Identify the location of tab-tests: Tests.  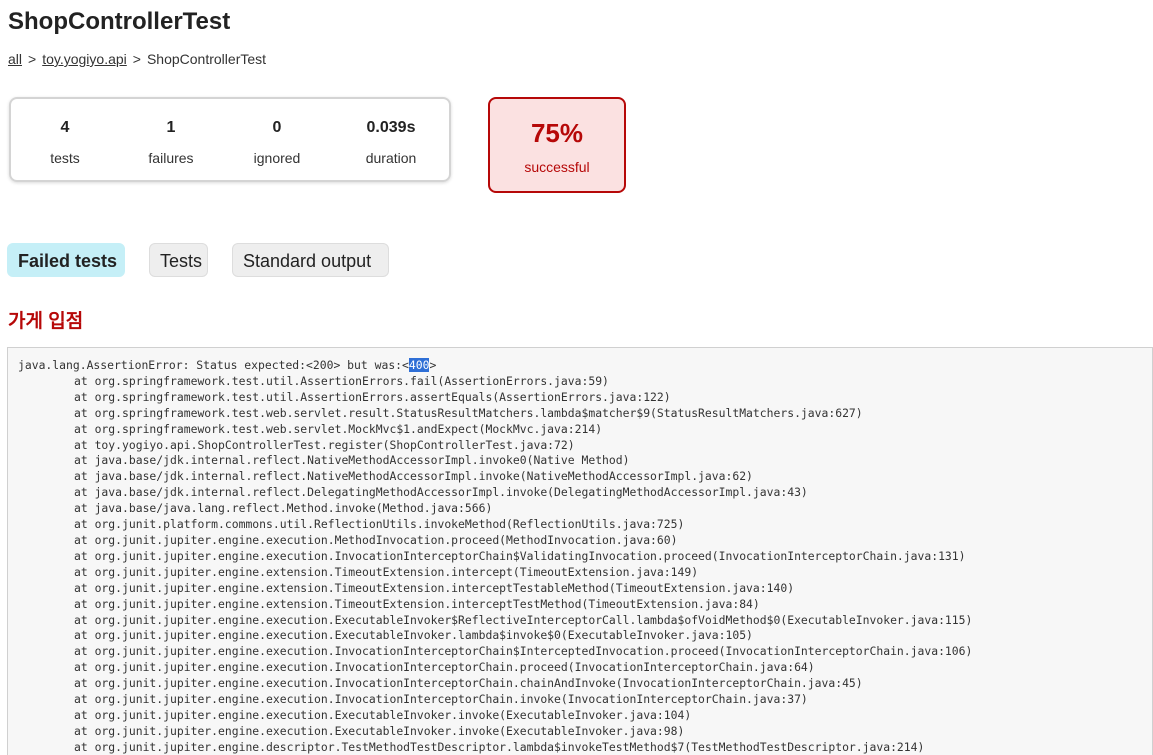
(178, 260).